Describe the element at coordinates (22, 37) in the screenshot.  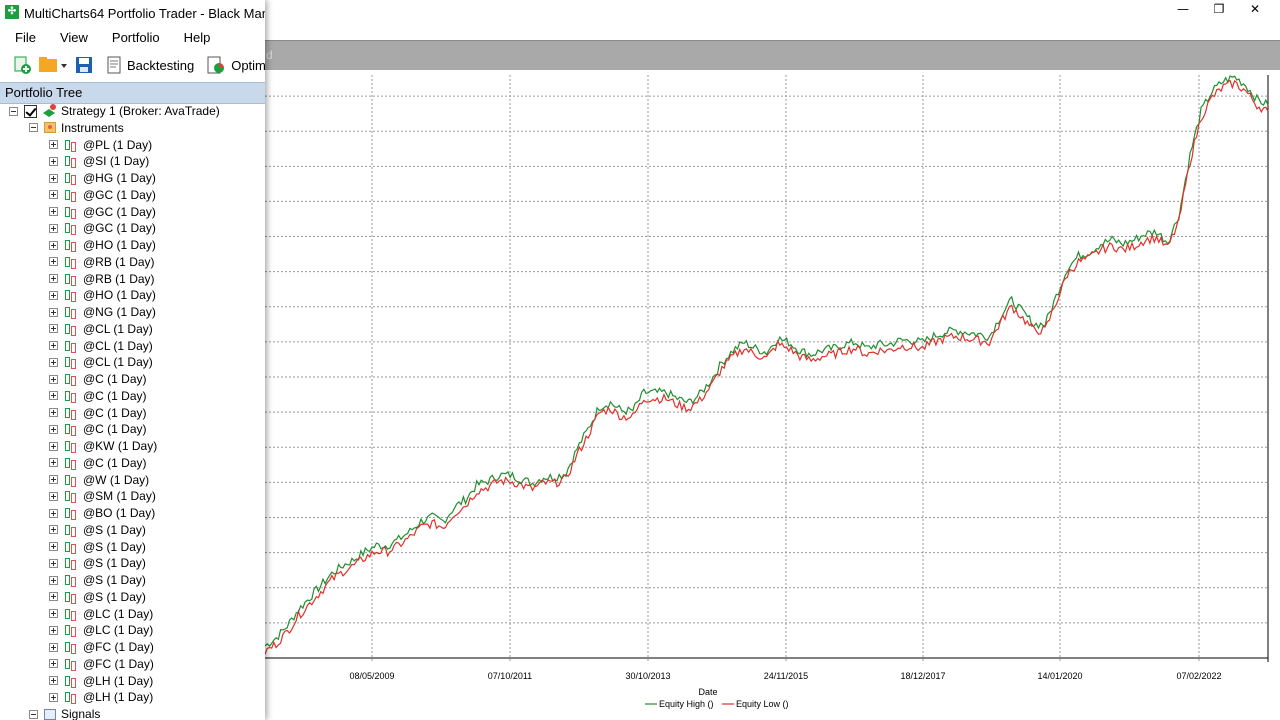
I see `menu-file: File` at that location.